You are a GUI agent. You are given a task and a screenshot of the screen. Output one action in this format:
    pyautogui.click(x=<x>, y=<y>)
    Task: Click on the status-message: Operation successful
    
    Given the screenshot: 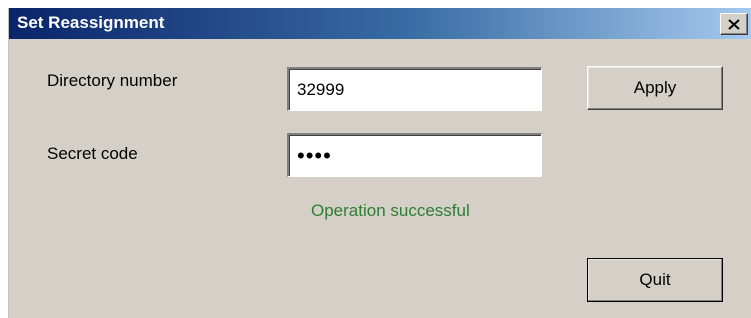 What is the action you would take?
    pyautogui.click(x=390, y=210)
    